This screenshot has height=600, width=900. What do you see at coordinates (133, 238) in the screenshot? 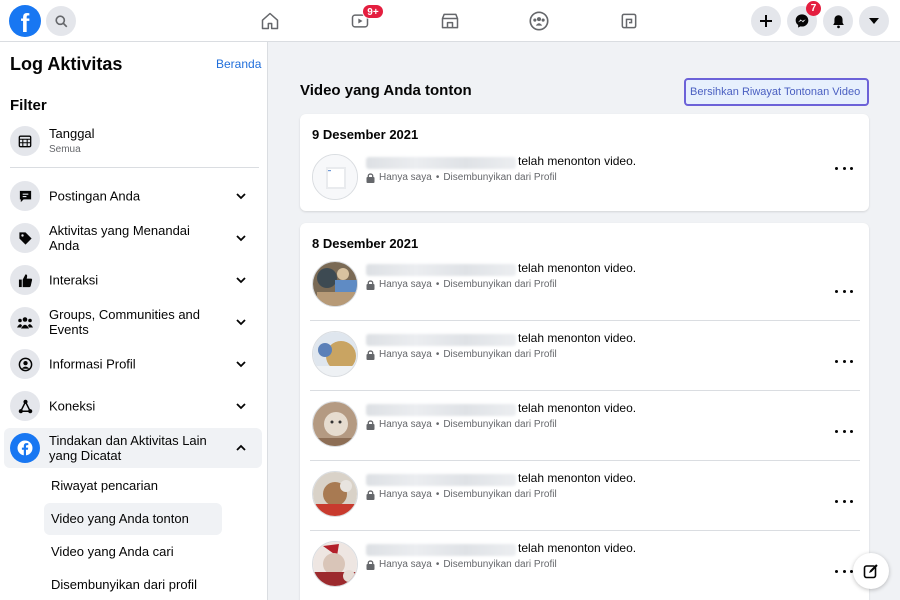
I see `category-tagged-activity: Aktivitas yang Menandai Anda` at bounding box center [133, 238].